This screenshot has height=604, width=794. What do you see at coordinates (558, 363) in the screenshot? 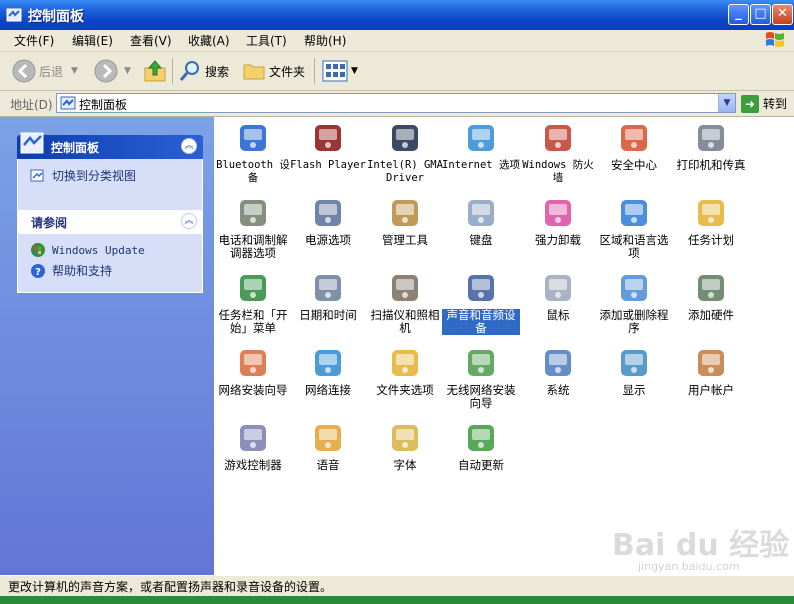
I see `system-icon` at bounding box center [558, 363].